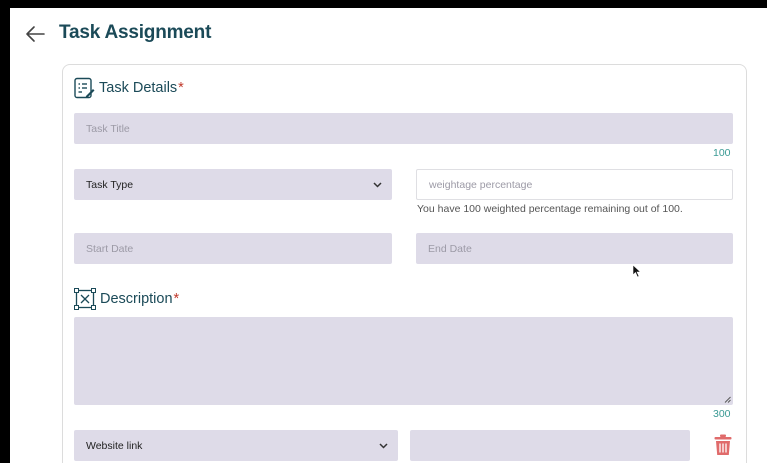 The width and height of the screenshot is (767, 463). Describe the element at coordinates (135, 32) in the screenshot. I see `page-title: Task Assignment` at that location.